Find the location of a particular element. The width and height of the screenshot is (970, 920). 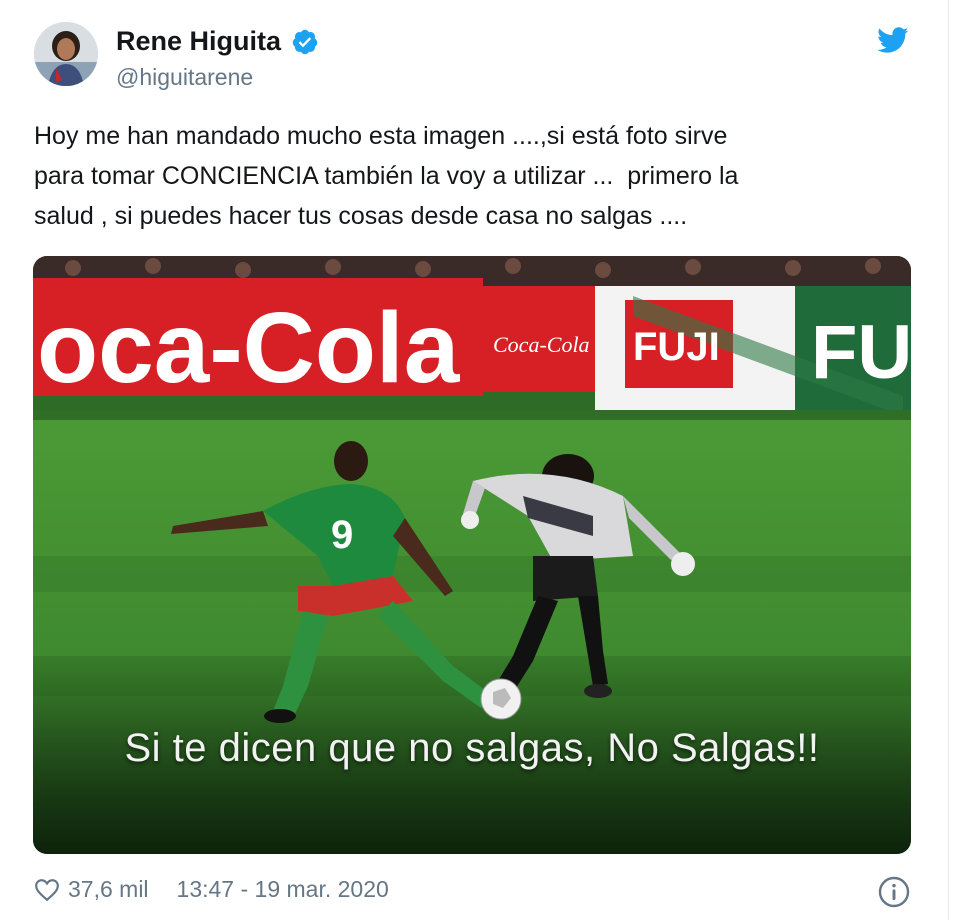

author-handle: @higuitarene is located at coordinates (184, 77).